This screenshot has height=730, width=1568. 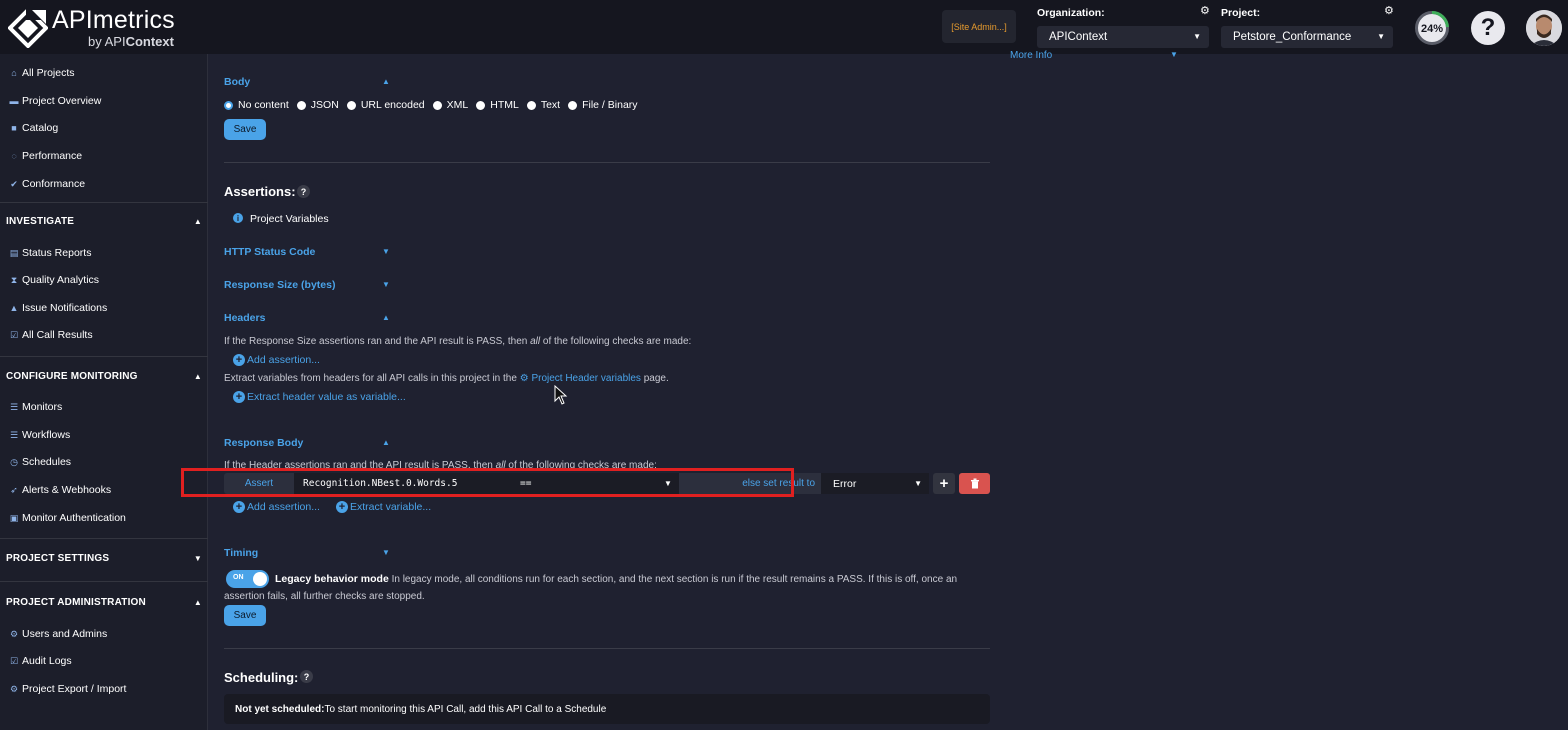 What do you see at coordinates (14, 128) in the screenshot?
I see `book-icon: ■` at bounding box center [14, 128].